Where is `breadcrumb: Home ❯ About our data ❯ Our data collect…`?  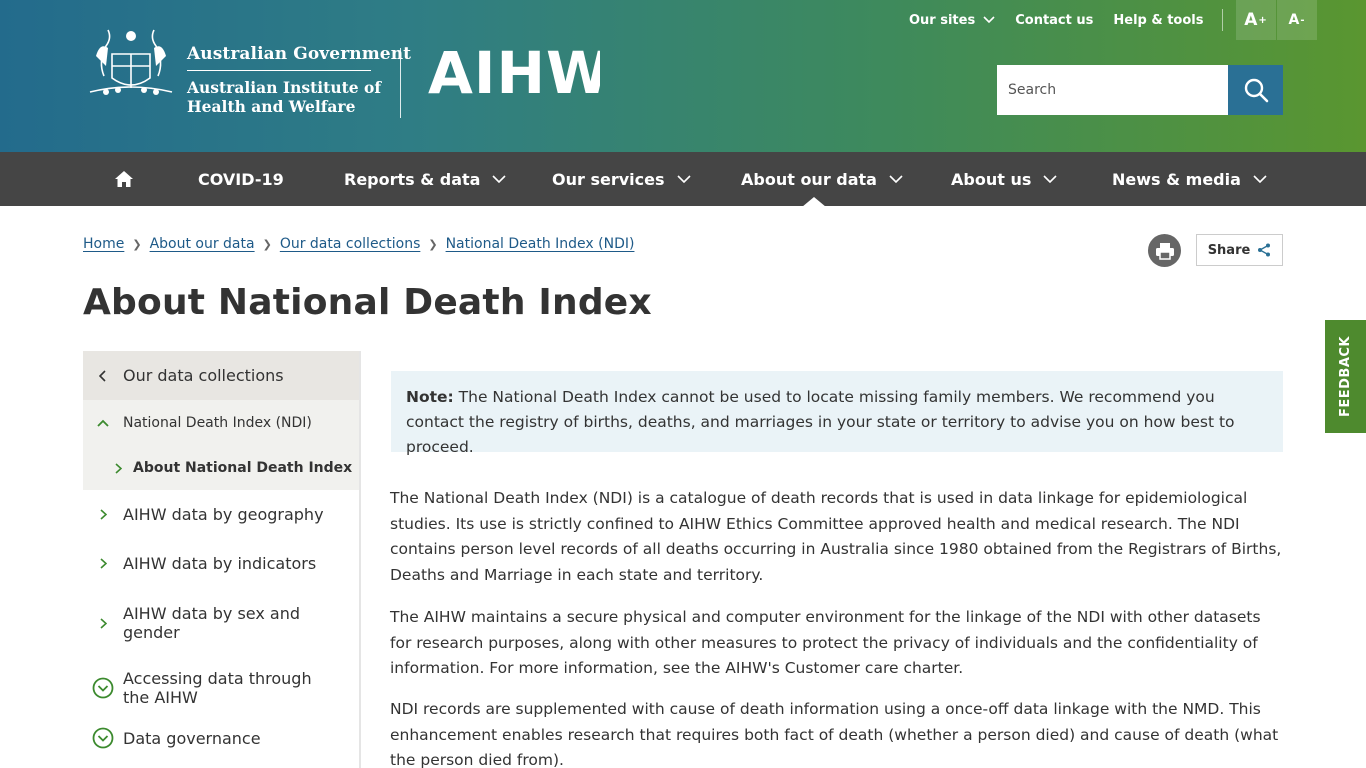
breadcrumb: Home ❯ About our data ❯ Our data collect… is located at coordinates (358, 244).